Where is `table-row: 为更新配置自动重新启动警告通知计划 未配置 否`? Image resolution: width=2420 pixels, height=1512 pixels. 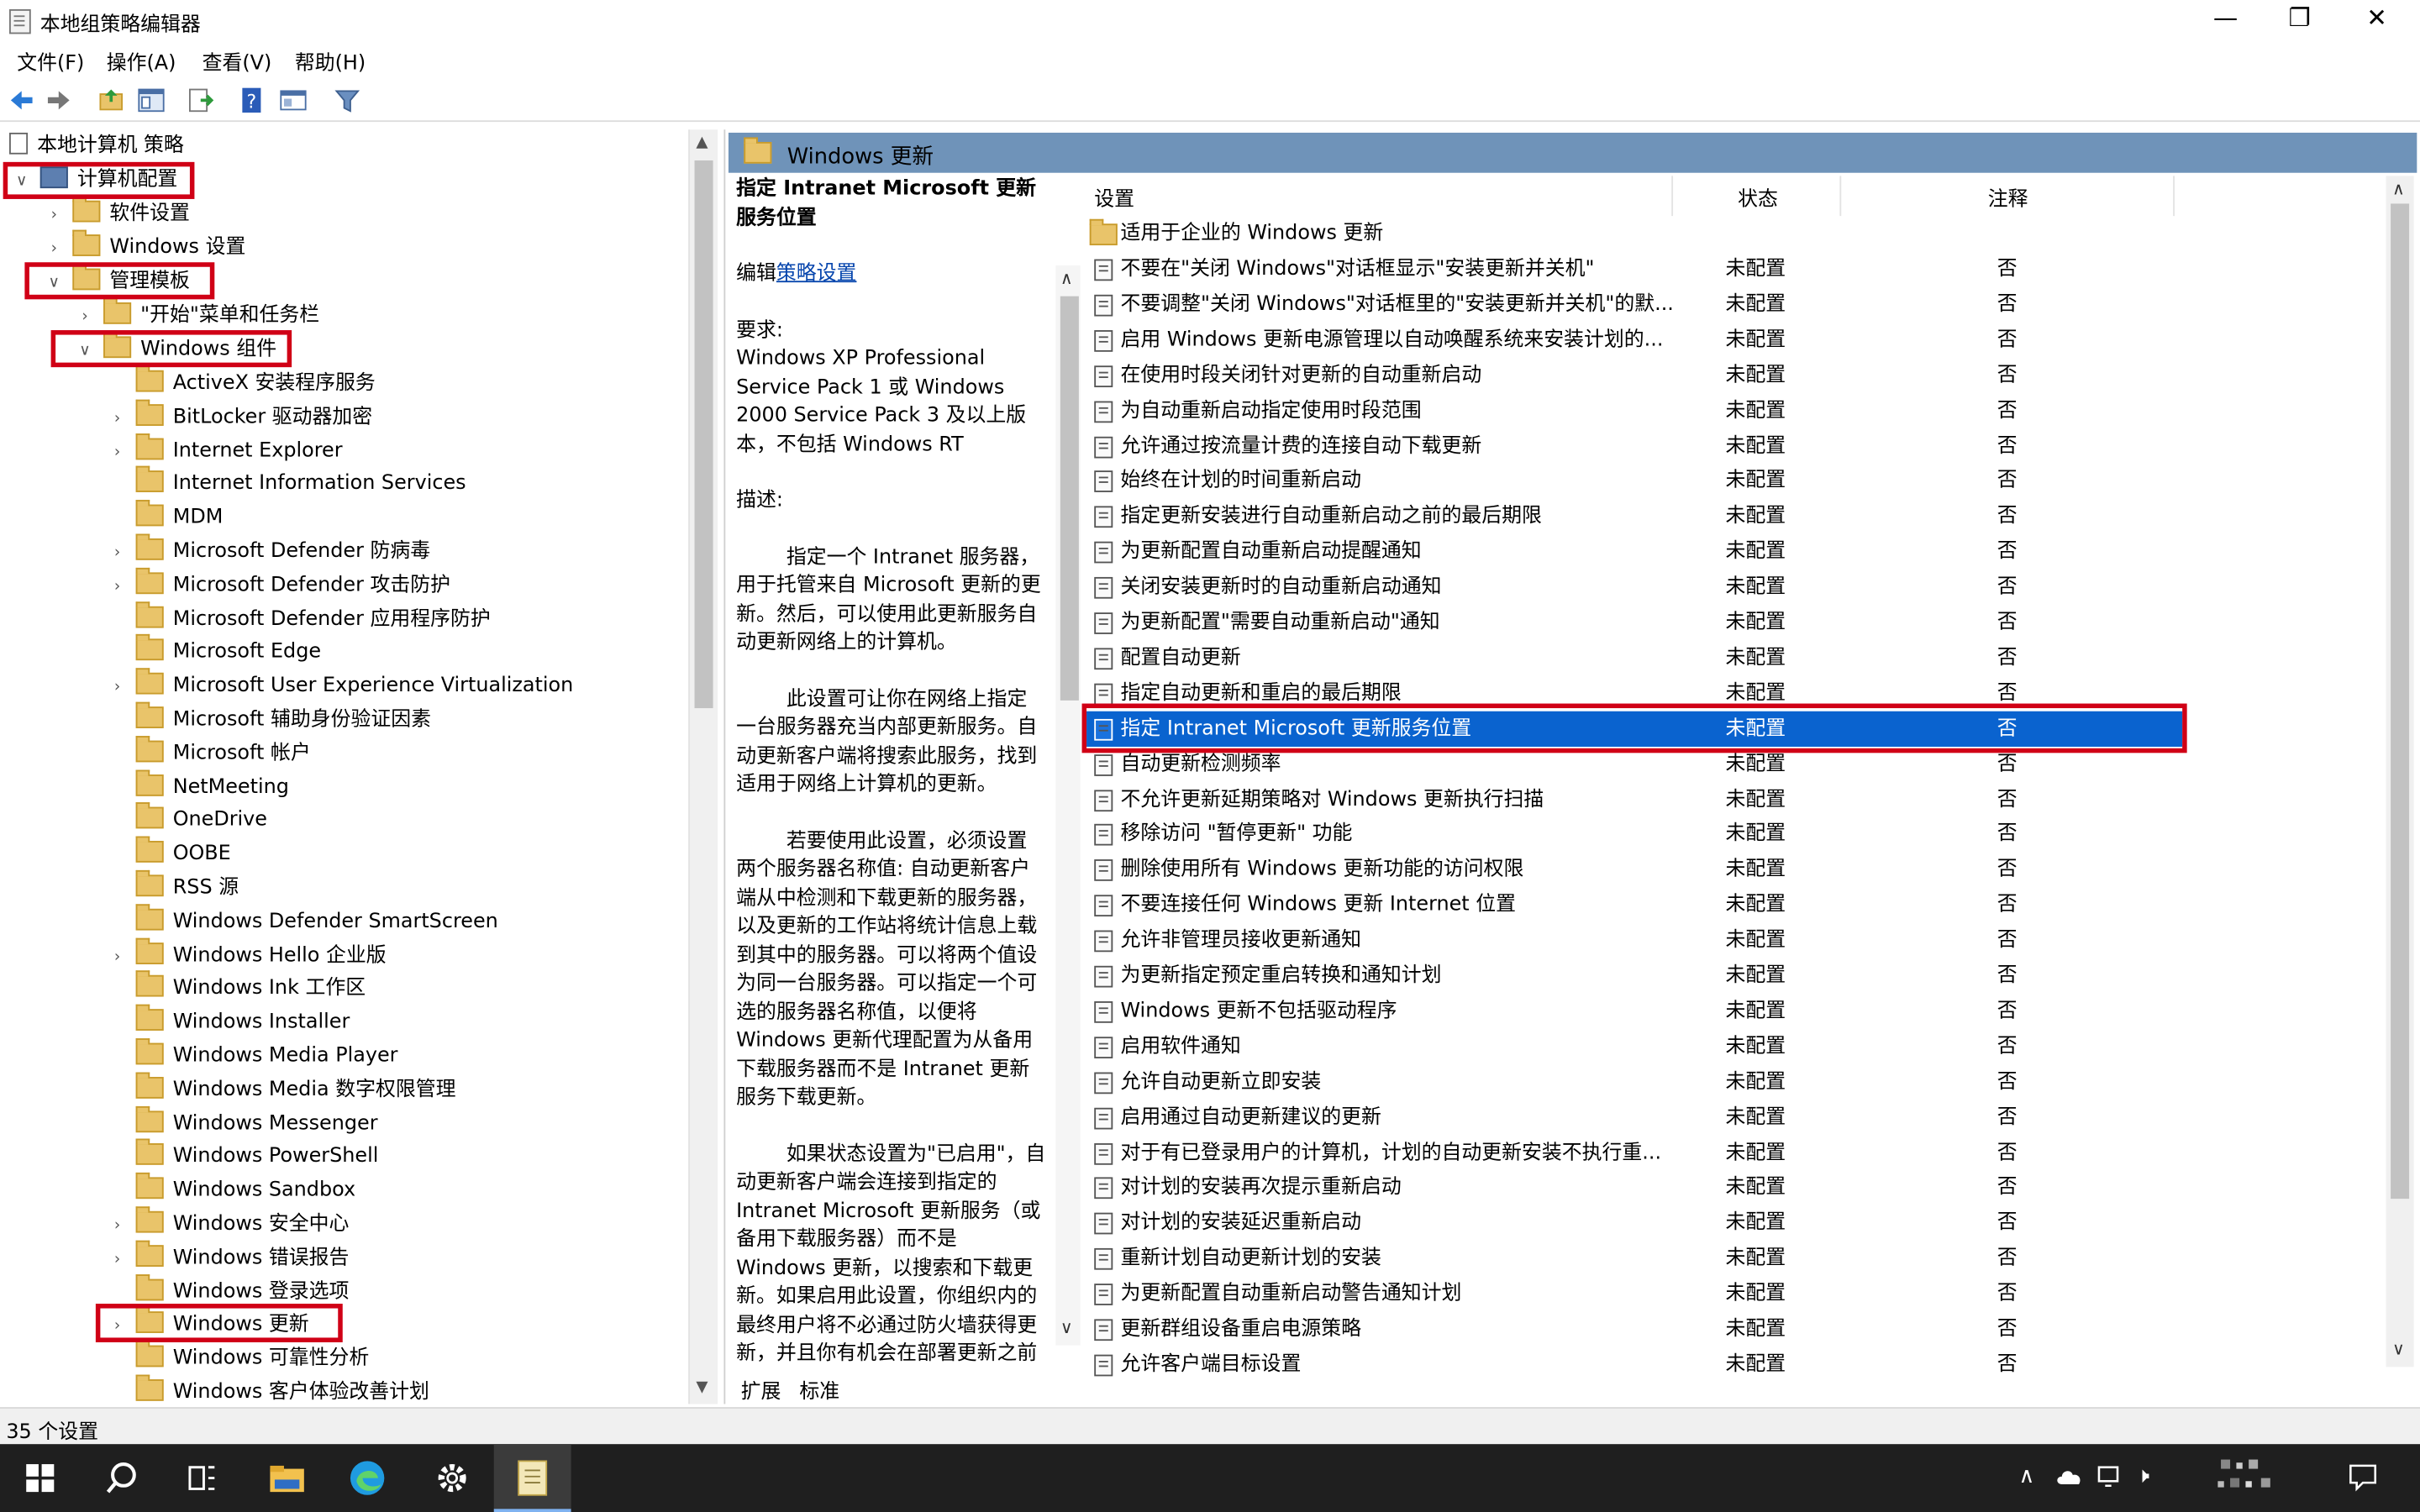
table-row: 为更新配置自动重新启动警告通知计划 未配置 否 is located at coordinates (1634, 1293).